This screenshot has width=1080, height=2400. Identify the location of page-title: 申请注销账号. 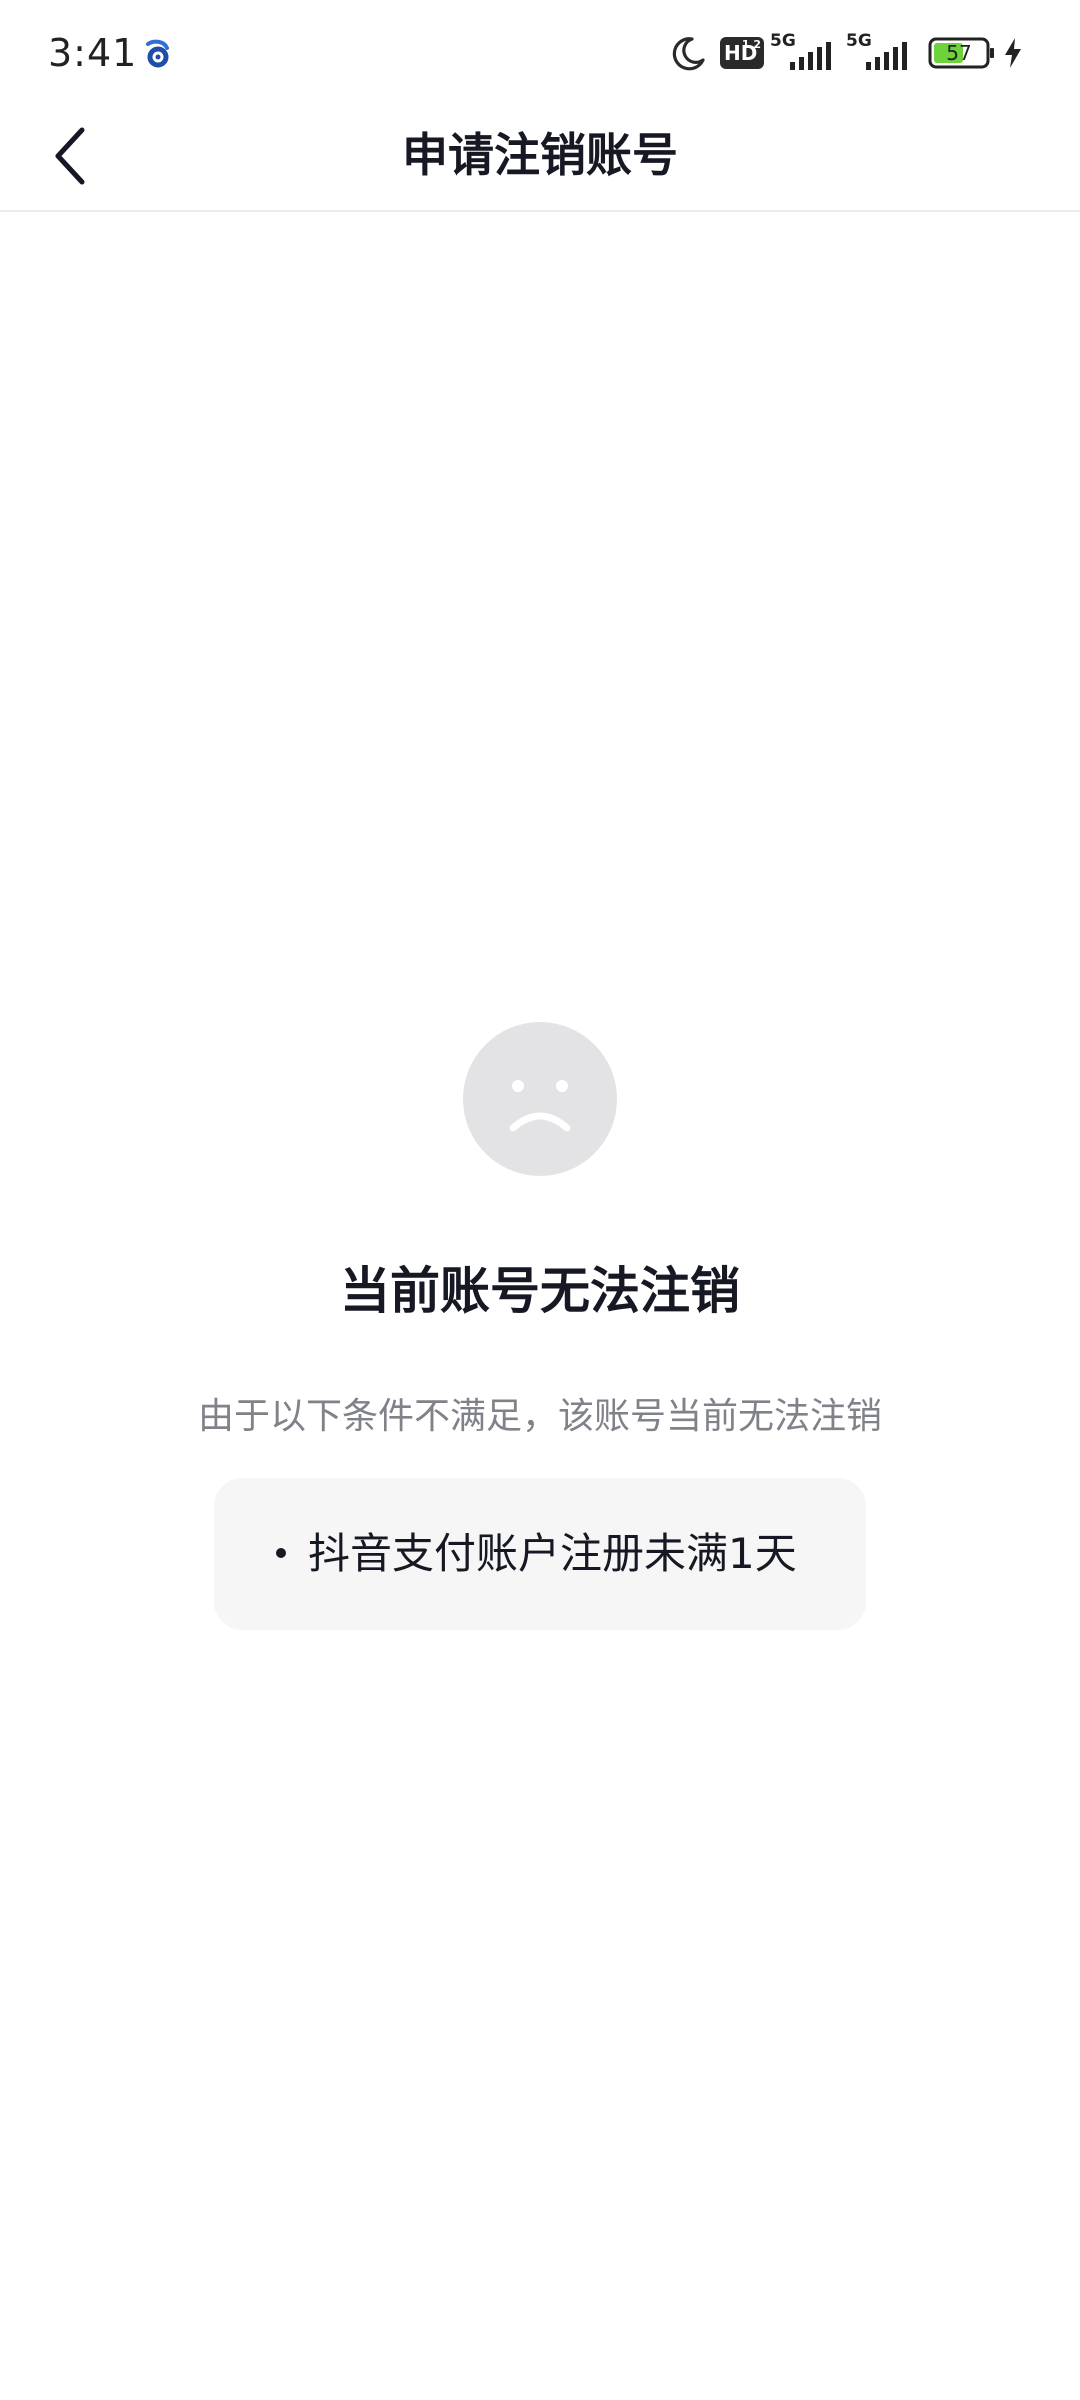
(540, 155).